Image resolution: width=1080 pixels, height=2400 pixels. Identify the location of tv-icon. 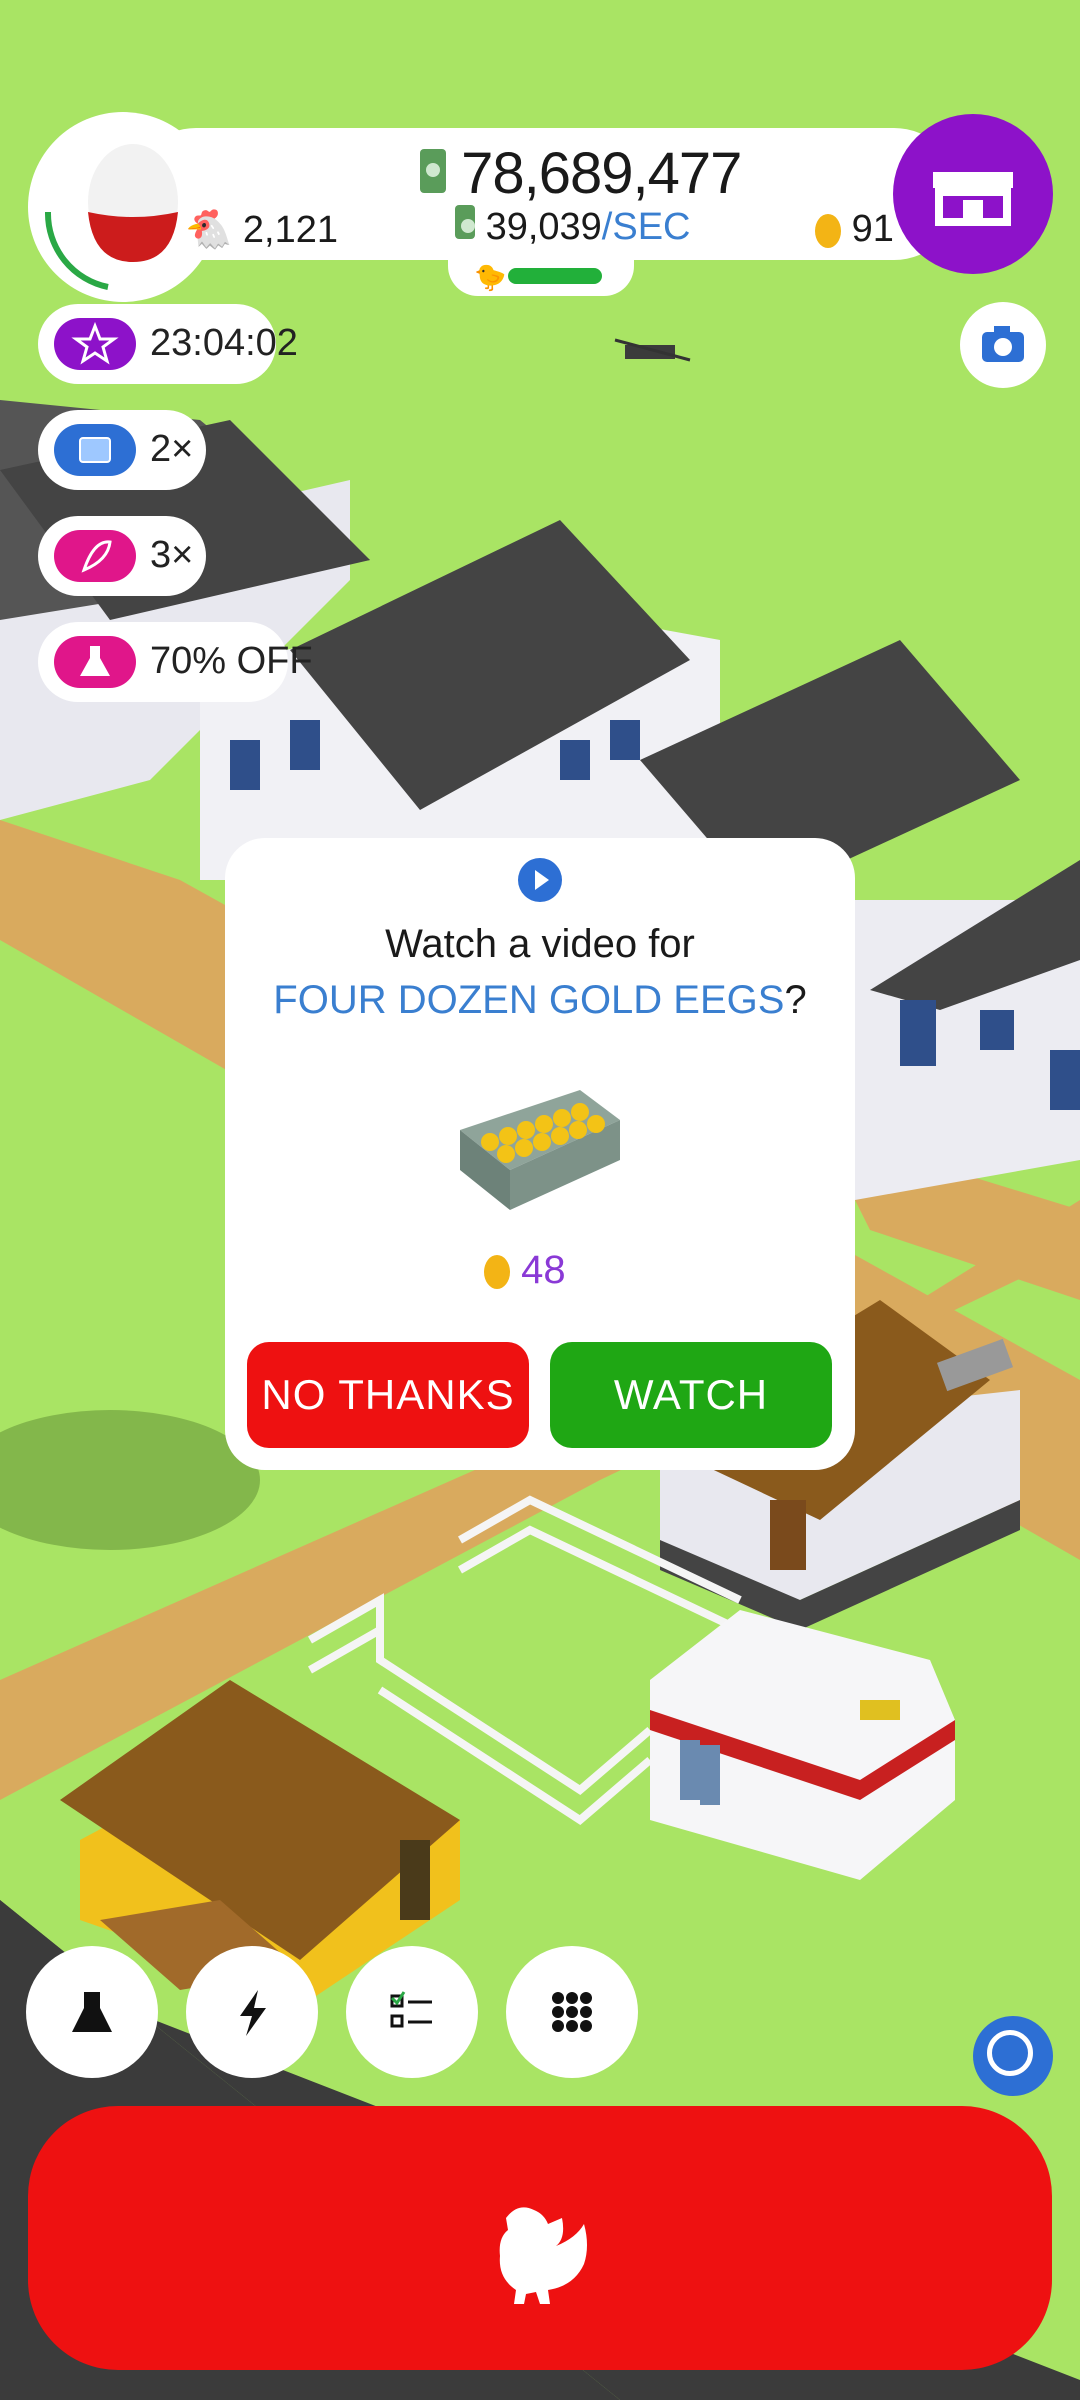
(95, 450).